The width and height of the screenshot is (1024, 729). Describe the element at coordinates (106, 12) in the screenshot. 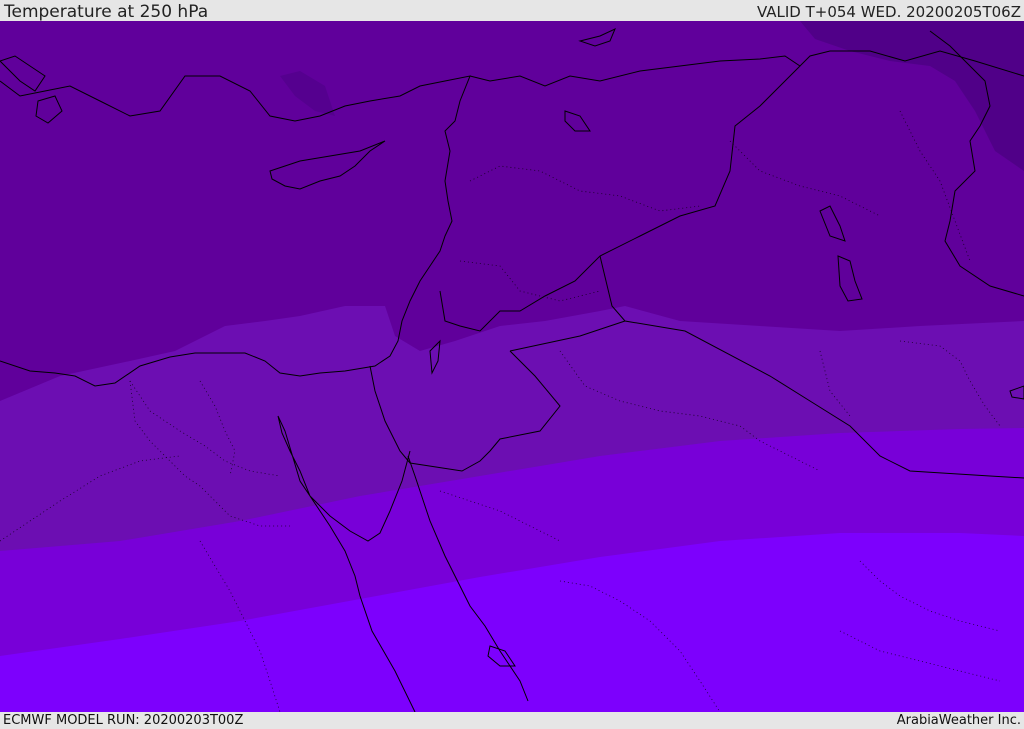

I see `map-title: Temperature at 250 hPa` at that location.